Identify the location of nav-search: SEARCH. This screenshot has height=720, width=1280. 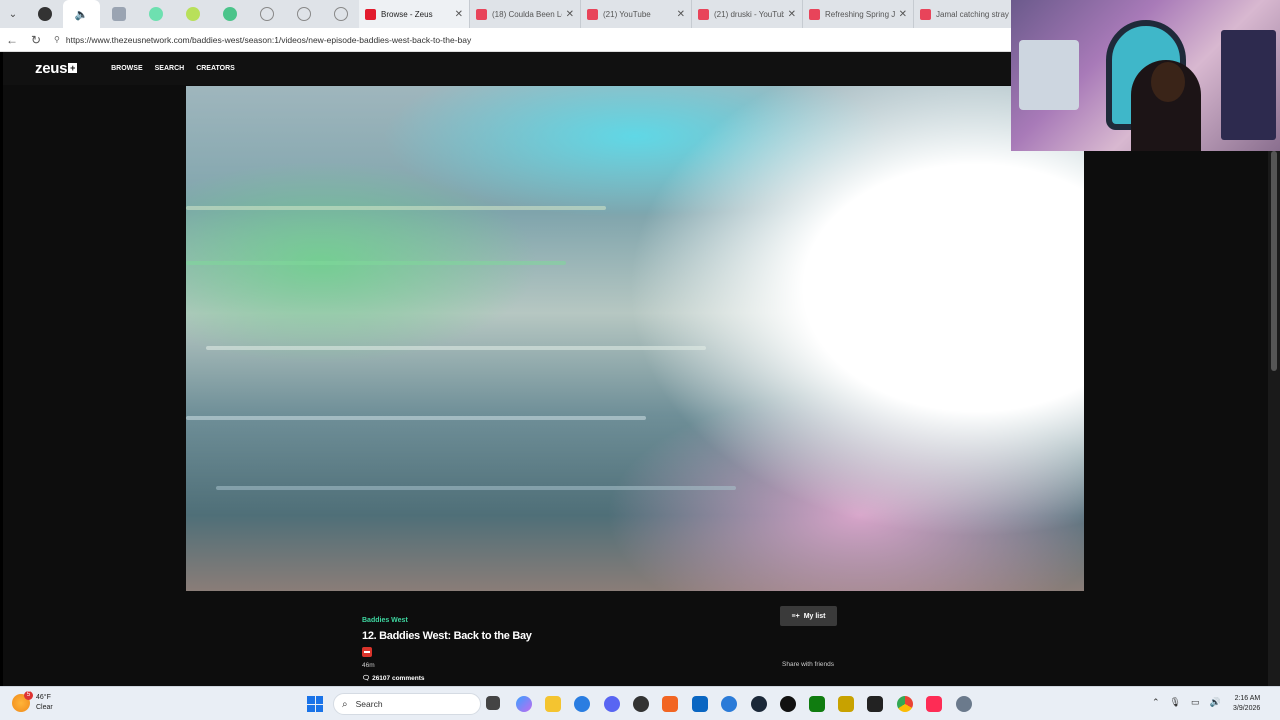
(170, 68).